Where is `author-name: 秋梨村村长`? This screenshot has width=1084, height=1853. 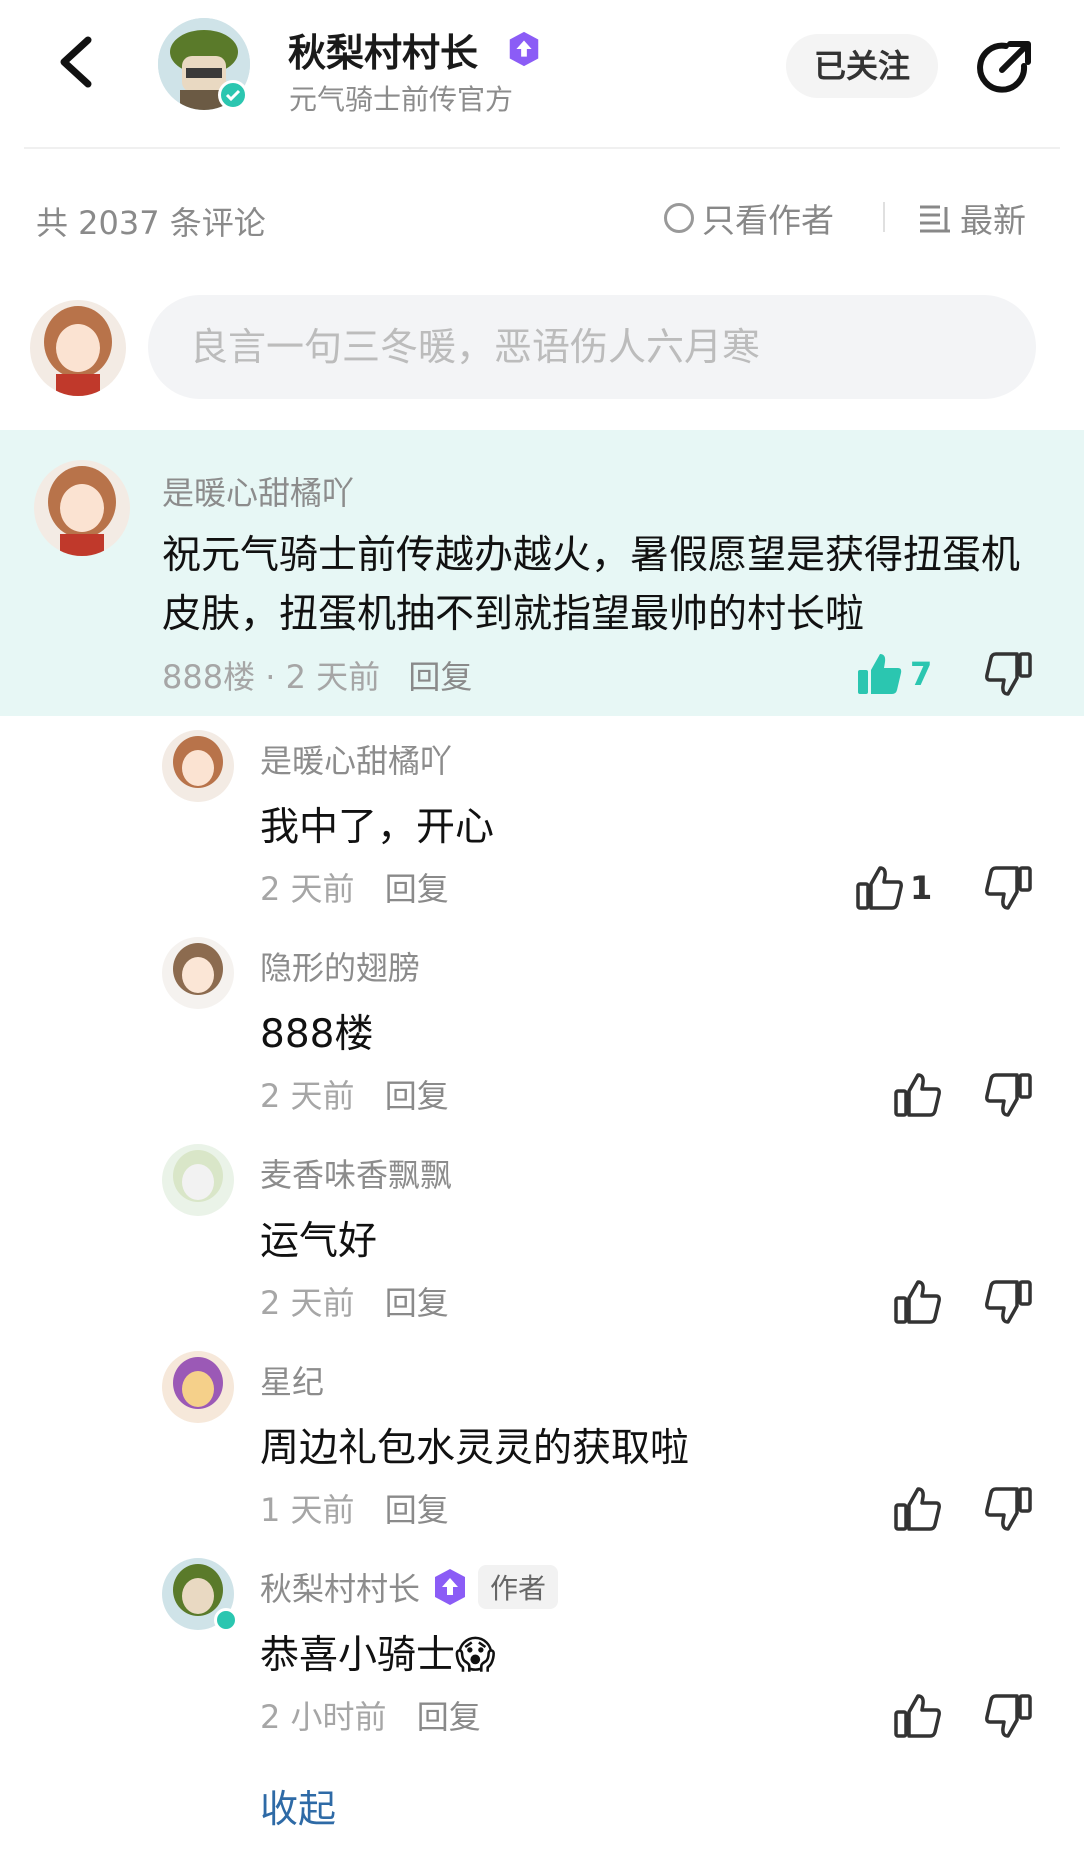
author-name: 秋梨村村长 is located at coordinates (383, 49).